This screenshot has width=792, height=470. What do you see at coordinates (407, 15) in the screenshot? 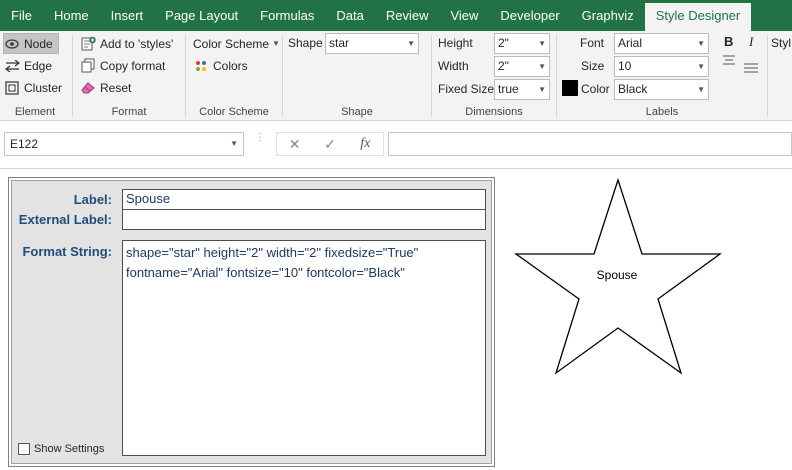
I see `tab-review: Review` at bounding box center [407, 15].